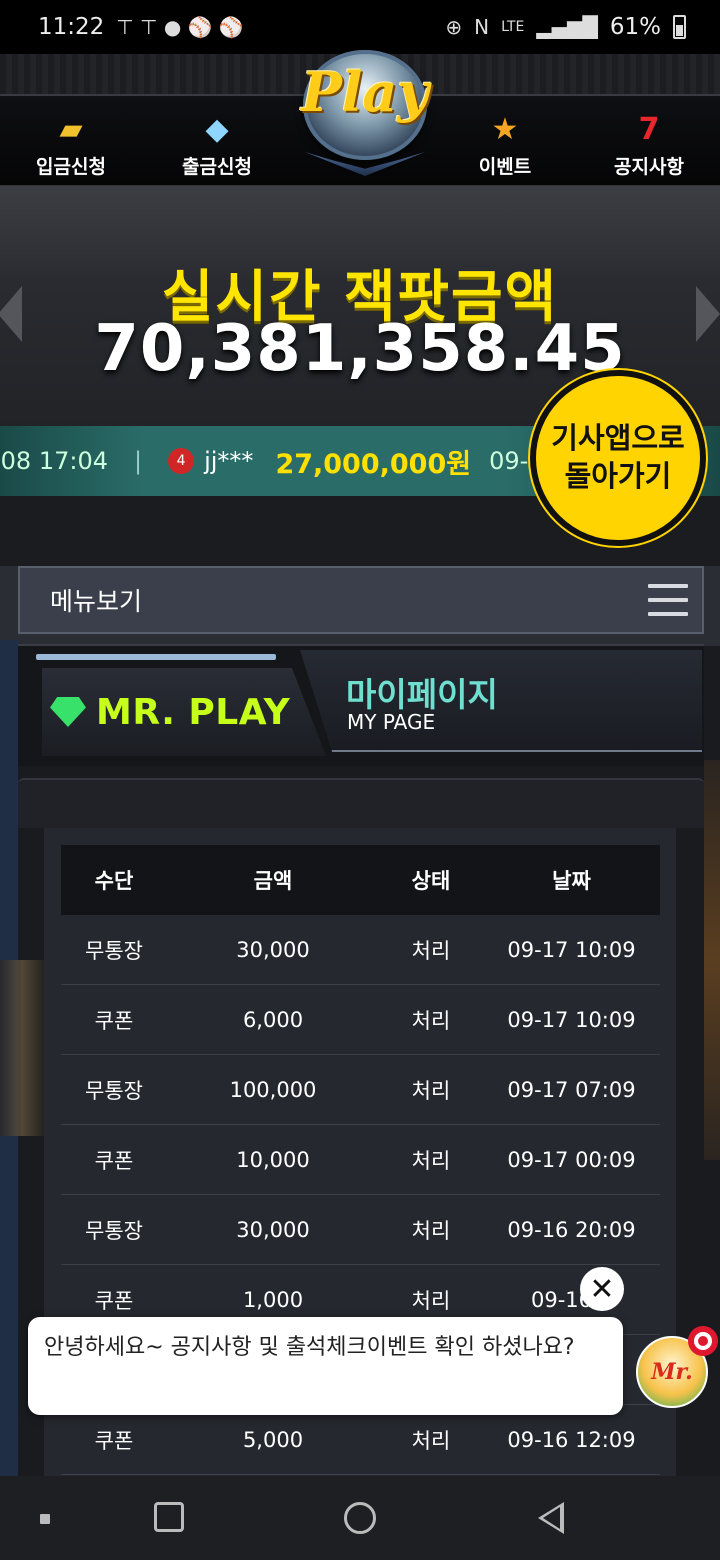 The height and width of the screenshot is (1560, 720). What do you see at coordinates (217, 129) in the screenshot?
I see `diamond-icon: ◆` at bounding box center [217, 129].